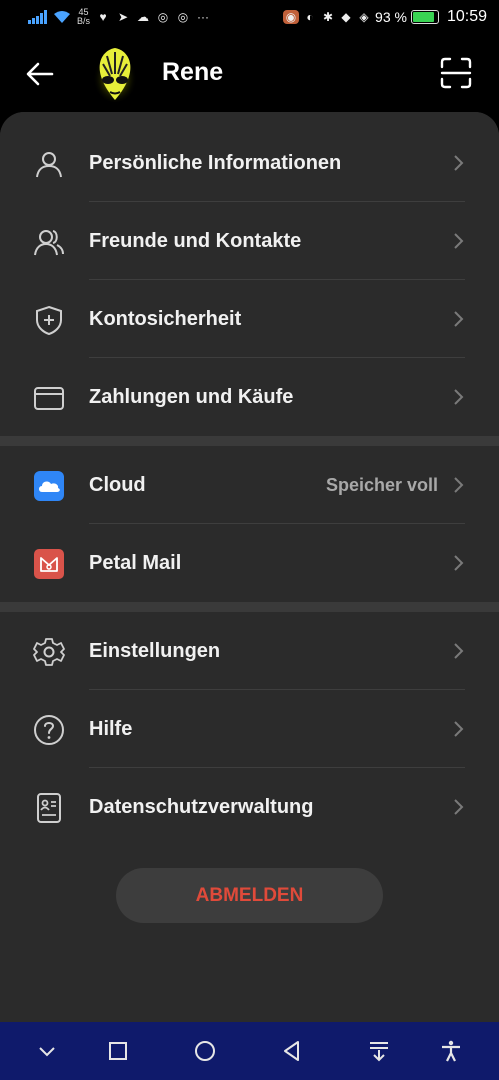 The width and height of the screenshot is (499, 1080). What do you see at coordinates (451, 1051) in the screenshot?
I see `accessibility-icon` at bounding box center [451, 1051].